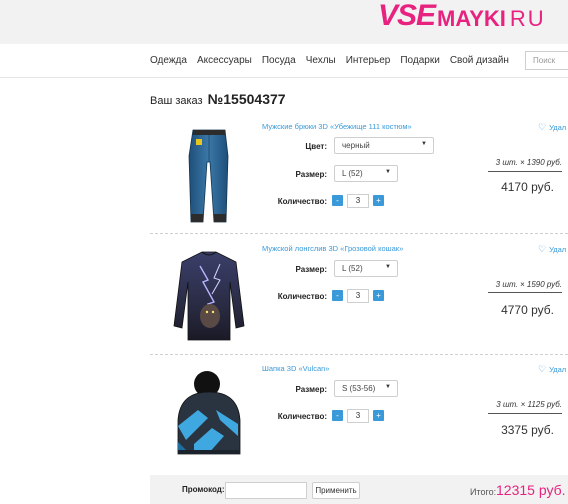 This screenshot has height=504, width=568. I want to click on nav-item-custom-design: Свой дизайн, so click(479, 60).